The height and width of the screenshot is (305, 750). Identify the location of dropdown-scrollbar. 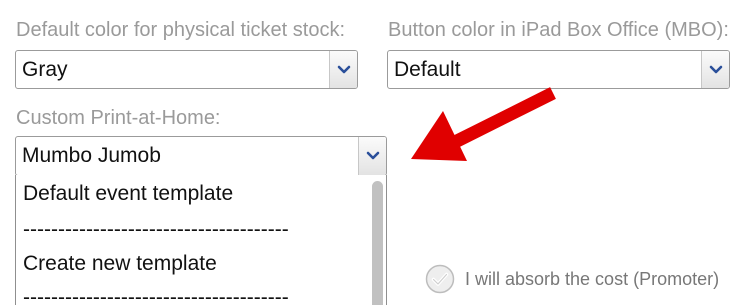
(378, 240).